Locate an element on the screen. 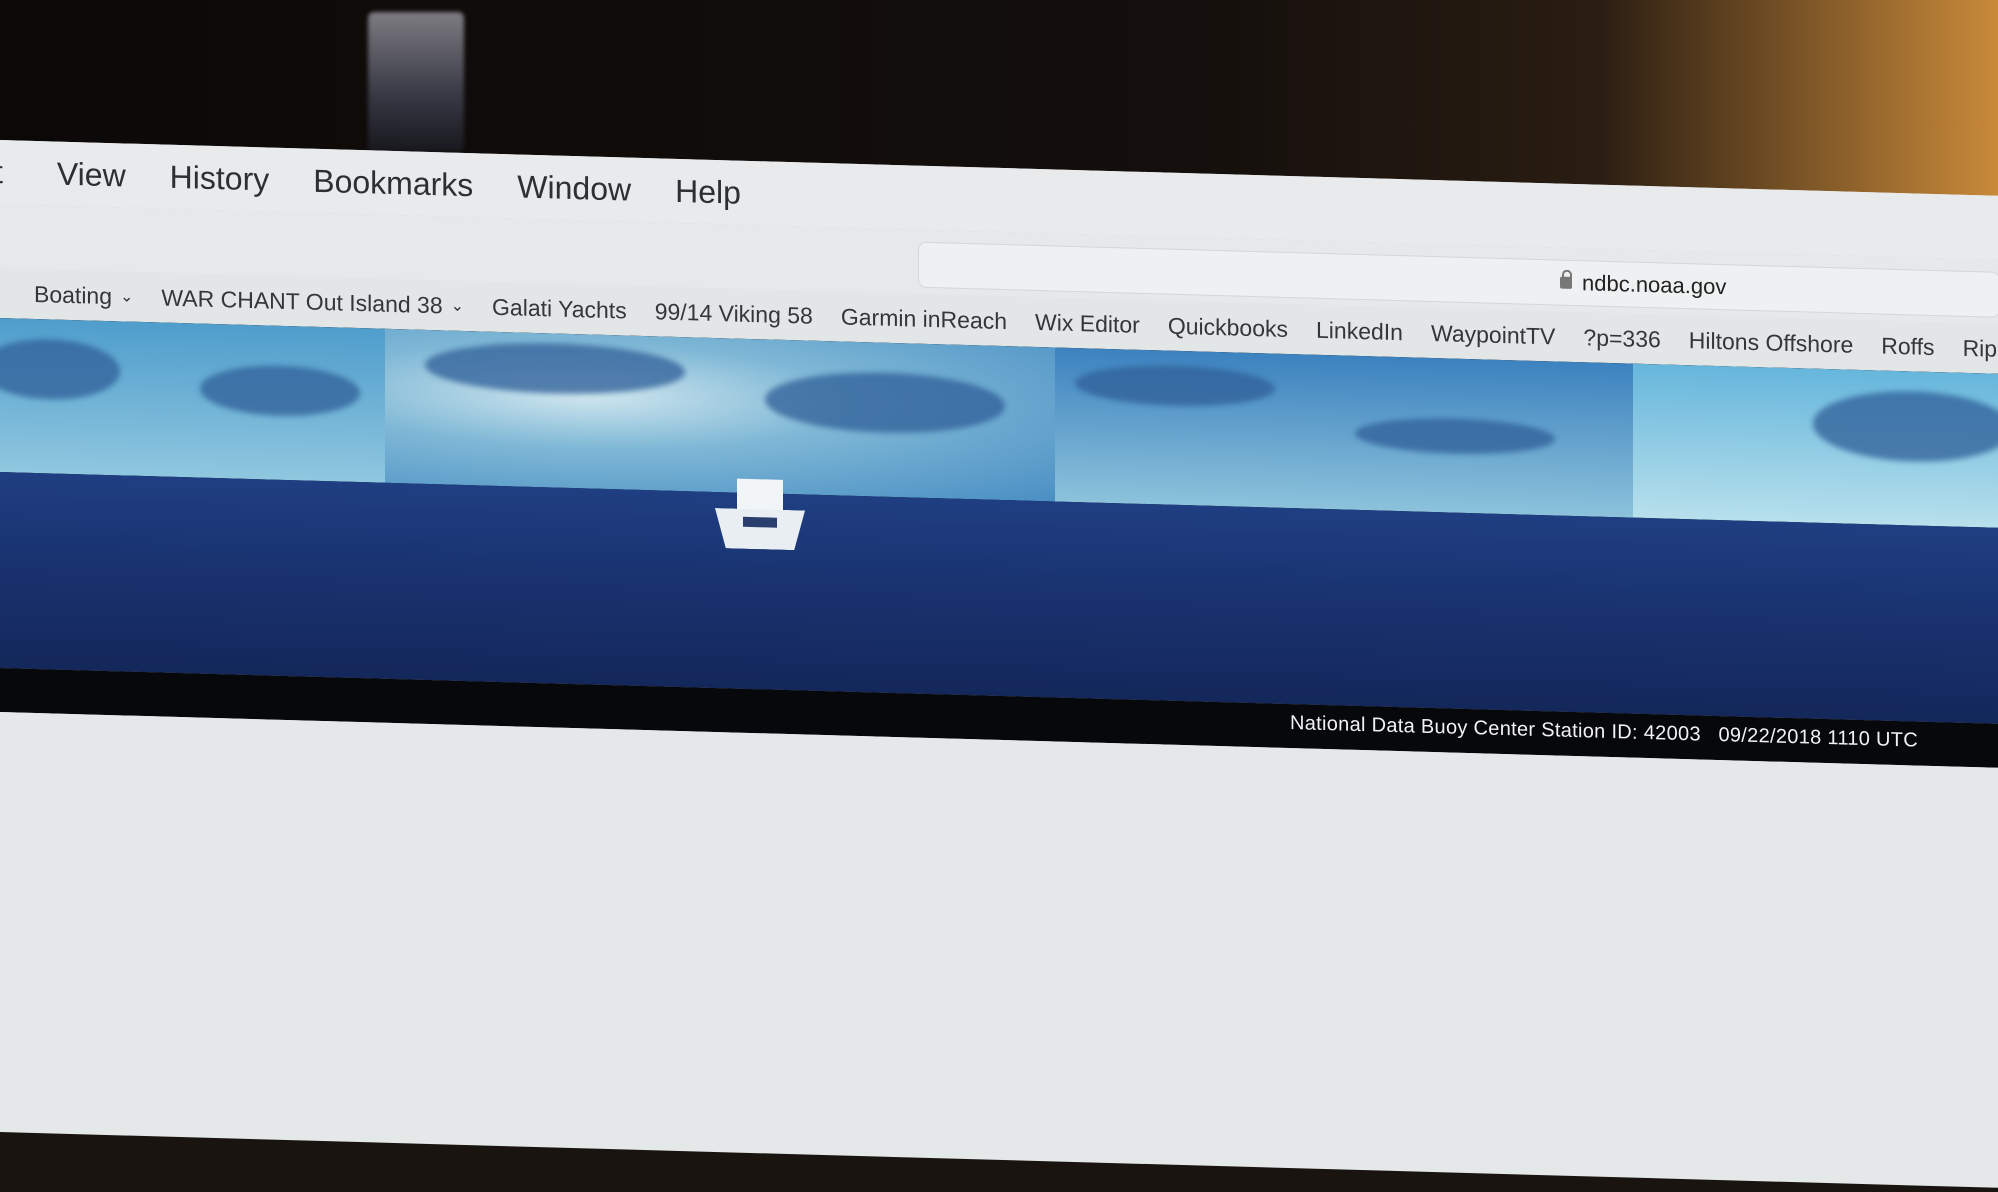 The height and width of the screenshot is (1192, 1998). lock-icon is located at coordinates (1566, 282).